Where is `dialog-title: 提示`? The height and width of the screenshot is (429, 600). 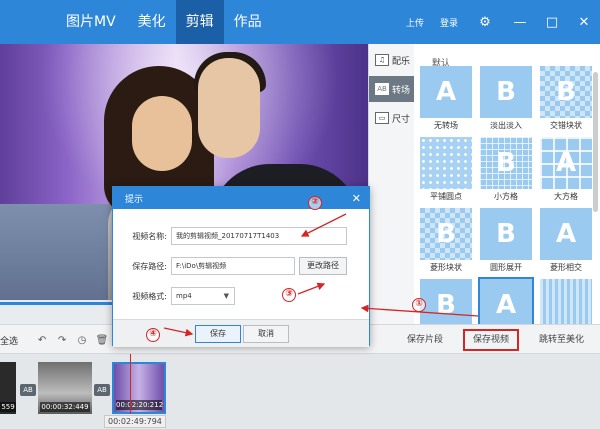
dialog-title: 提示 is located at coordinates (134, 199).